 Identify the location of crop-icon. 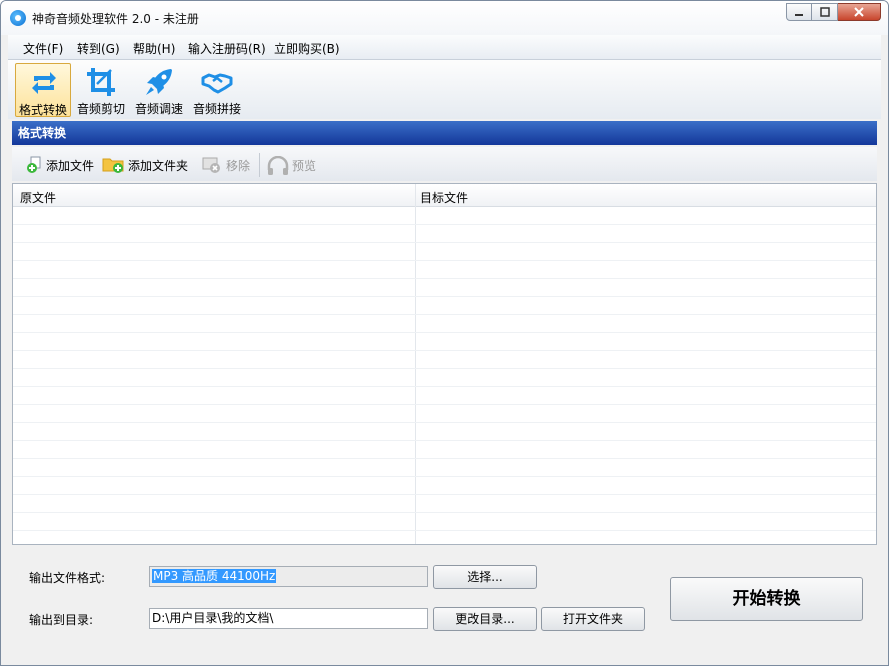
(101, 82).